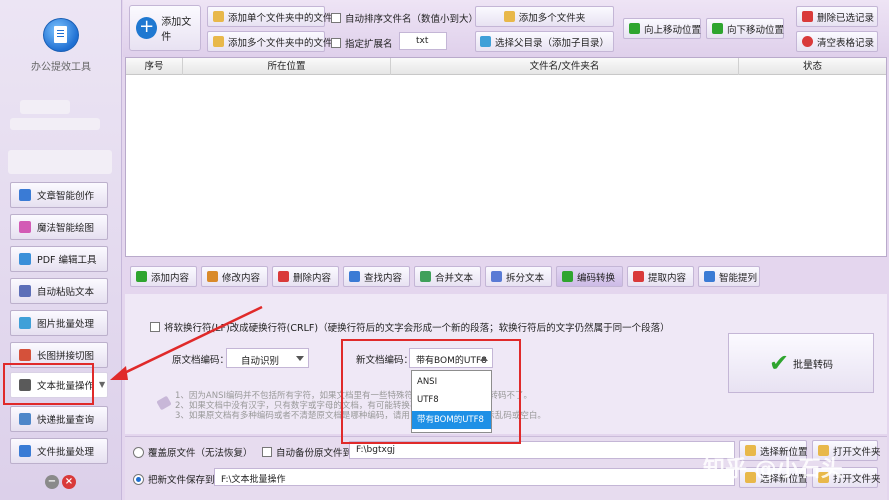 The image size is (889, 500). Describe the element at coordinates (756, 30) in the screenshot. I see `move-down-label: 向下移动位置` at that location.